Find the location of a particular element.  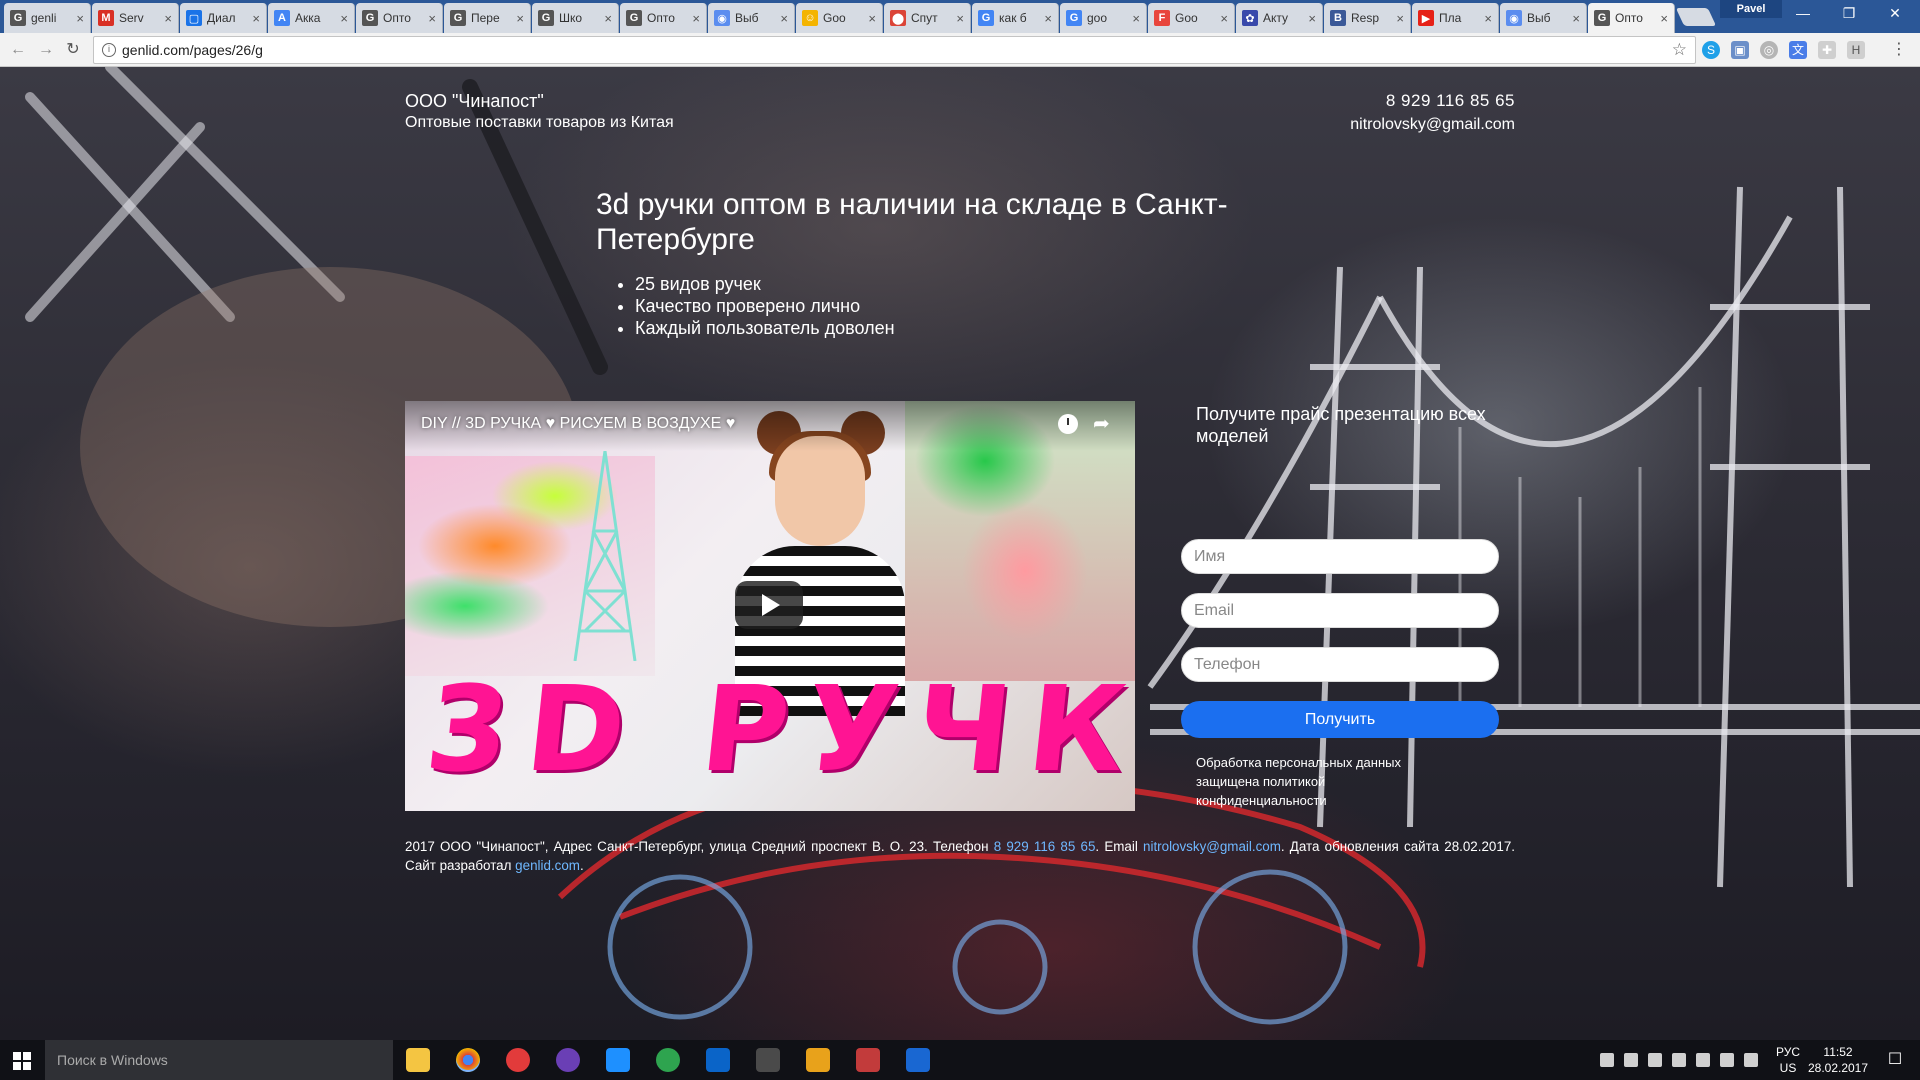

tray-app-icon is located at coordinates (1631, 1060).